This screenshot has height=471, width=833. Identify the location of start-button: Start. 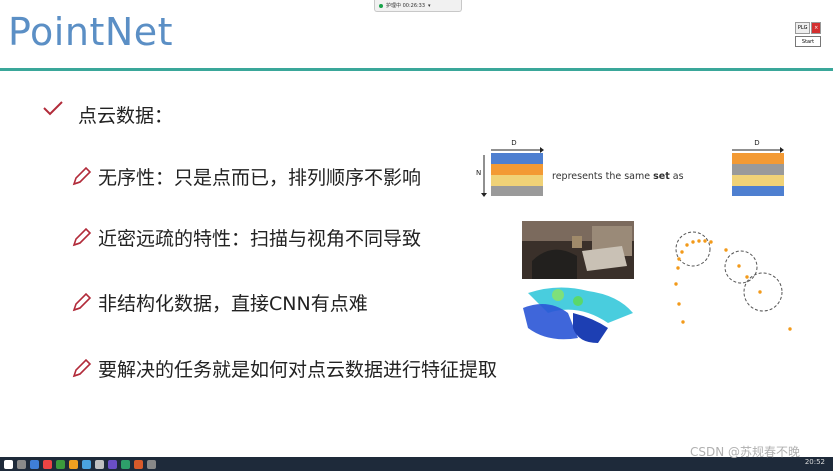
(808, 41).